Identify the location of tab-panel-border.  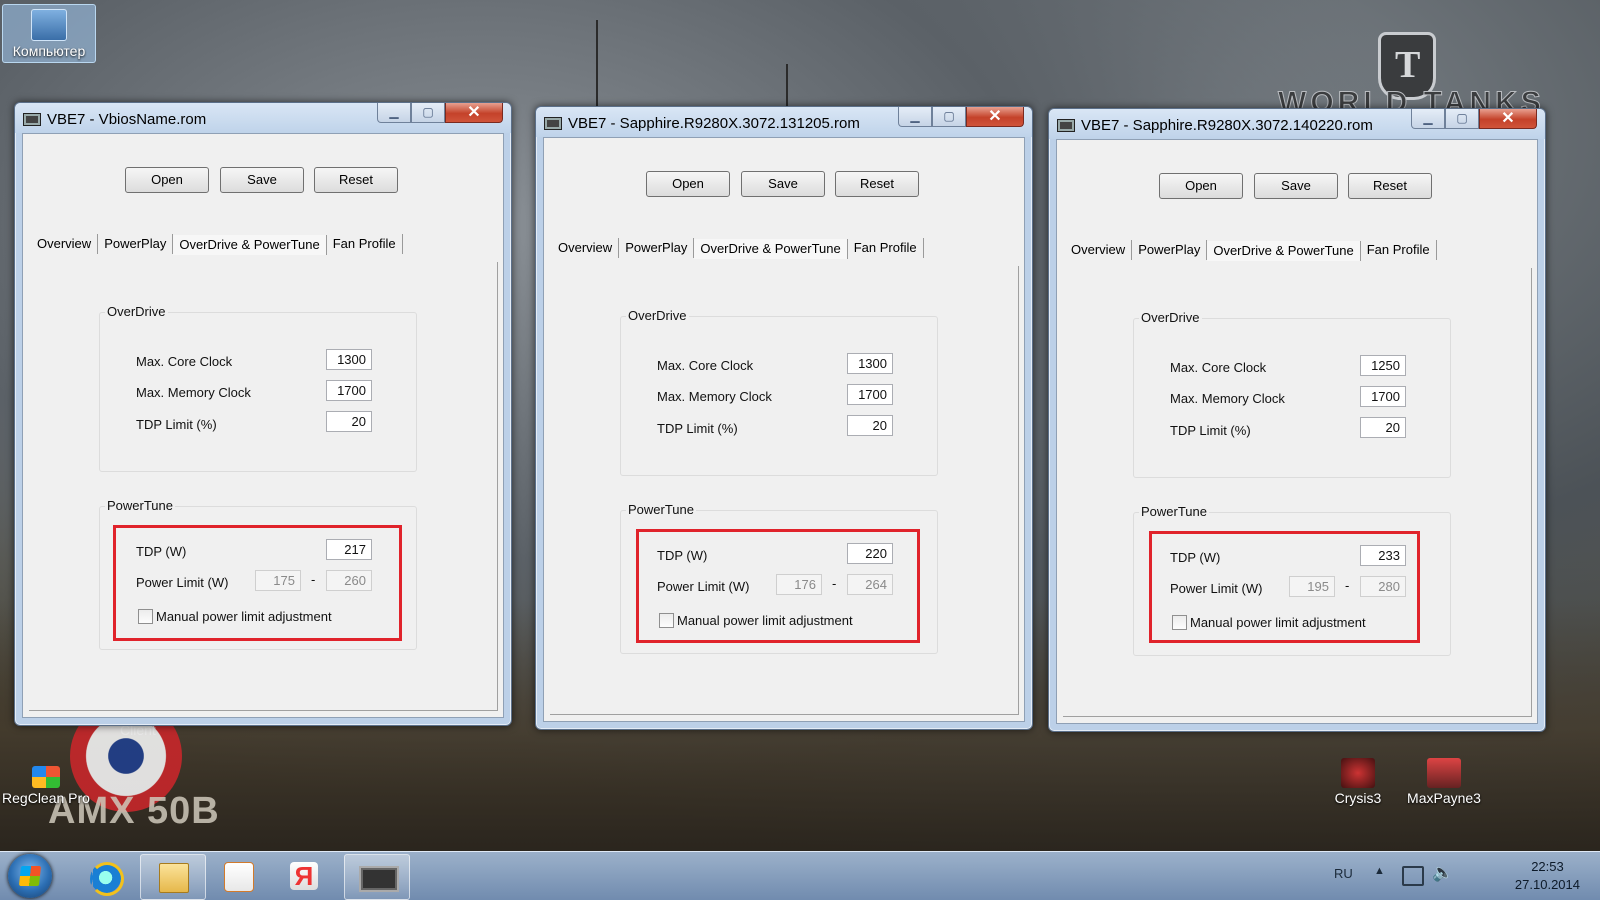
(1531, 492).